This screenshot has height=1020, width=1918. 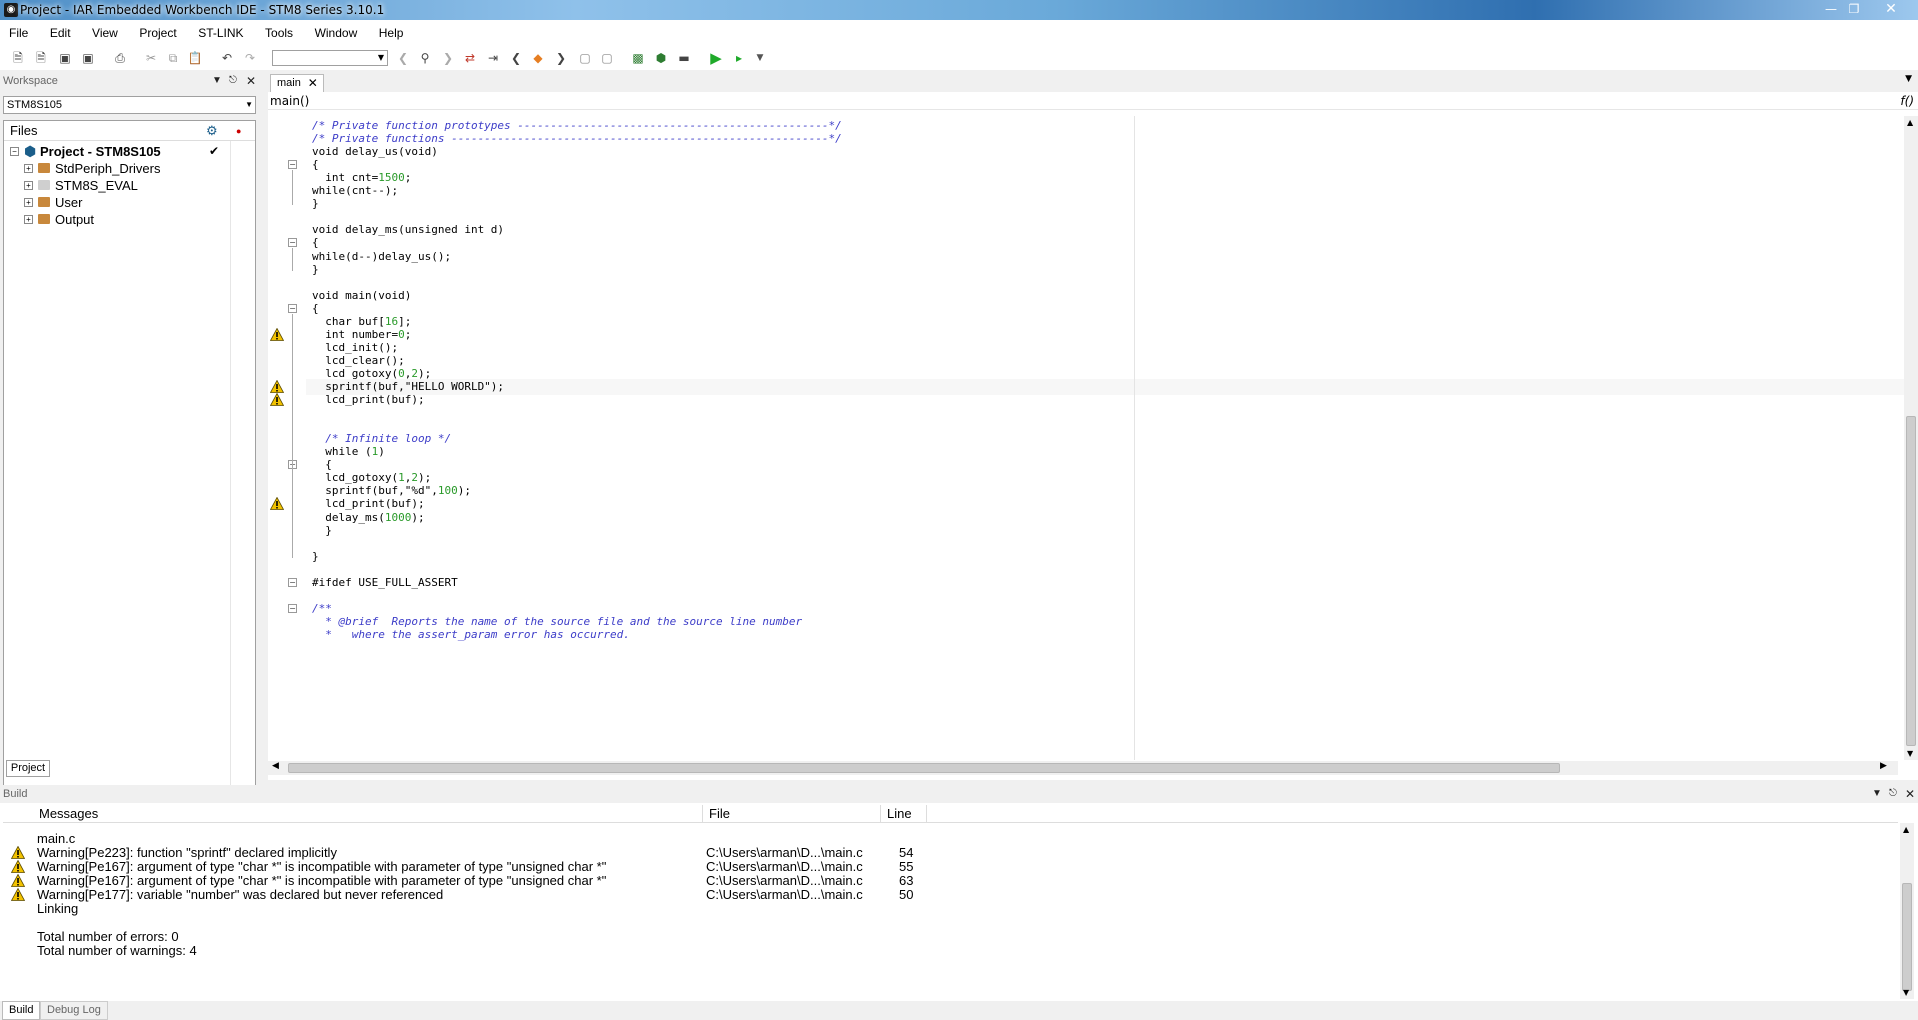 What do you see at coordinates (129, 202) in the screenshot?
I see `tree-group-user: + User` at bounding box center [129, 202].